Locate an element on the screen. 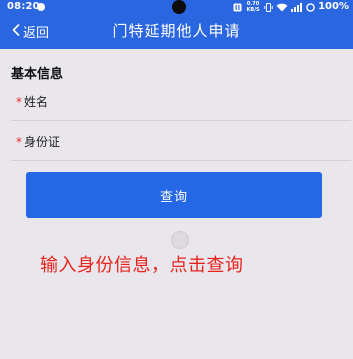 Image resolution: width=353 pixels, height=359 pixels. instruction-annotation: 输入身份信息，点击查询 is located at coordinates (142, 265).